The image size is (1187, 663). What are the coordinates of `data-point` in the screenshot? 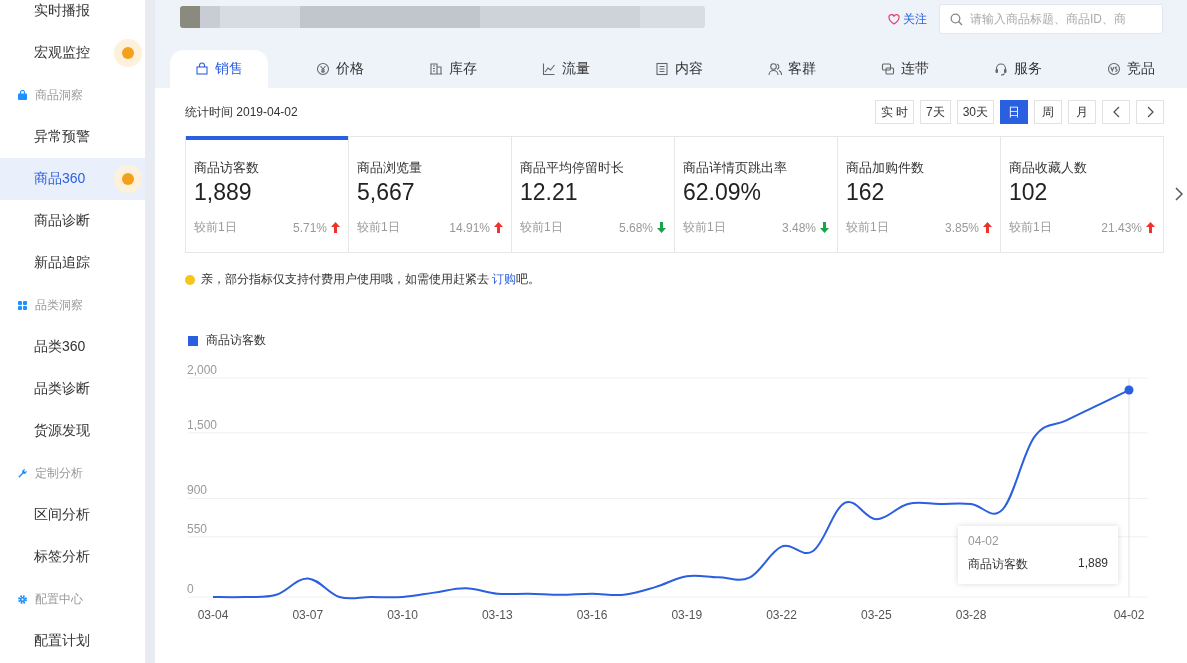 It's located at (1129, 390).